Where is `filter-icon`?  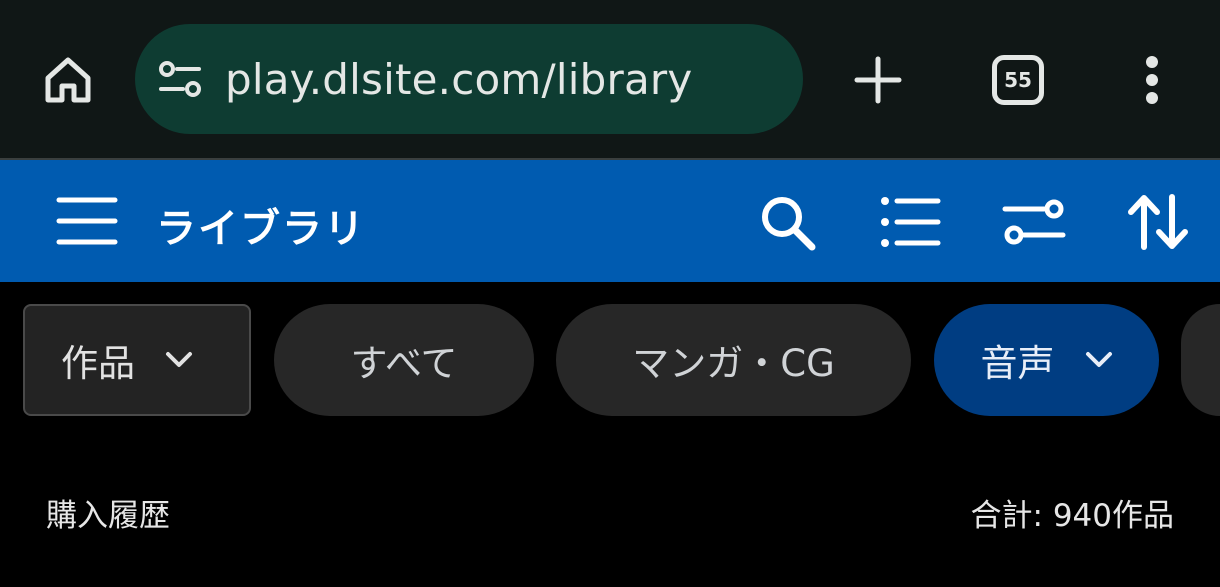 filter-icon is located at coordinates (1034, 222).